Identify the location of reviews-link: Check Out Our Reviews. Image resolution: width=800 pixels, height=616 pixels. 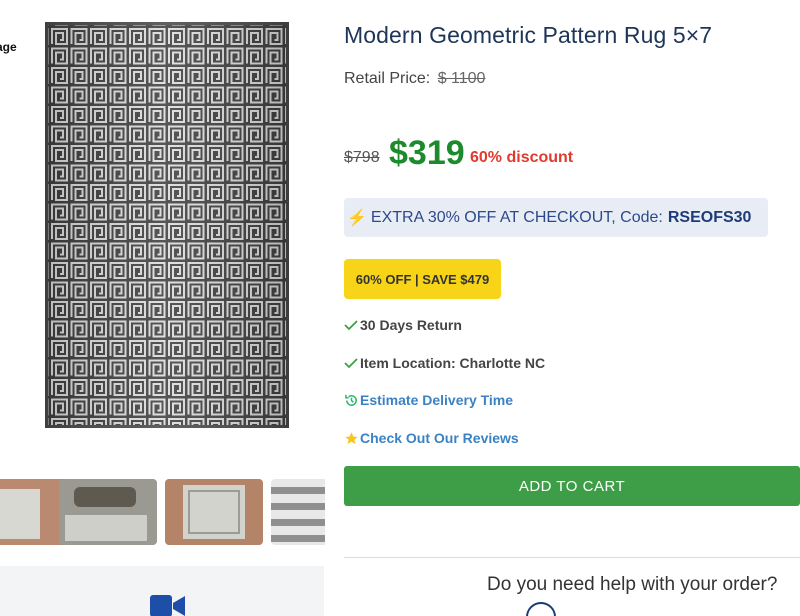
(431, 438).